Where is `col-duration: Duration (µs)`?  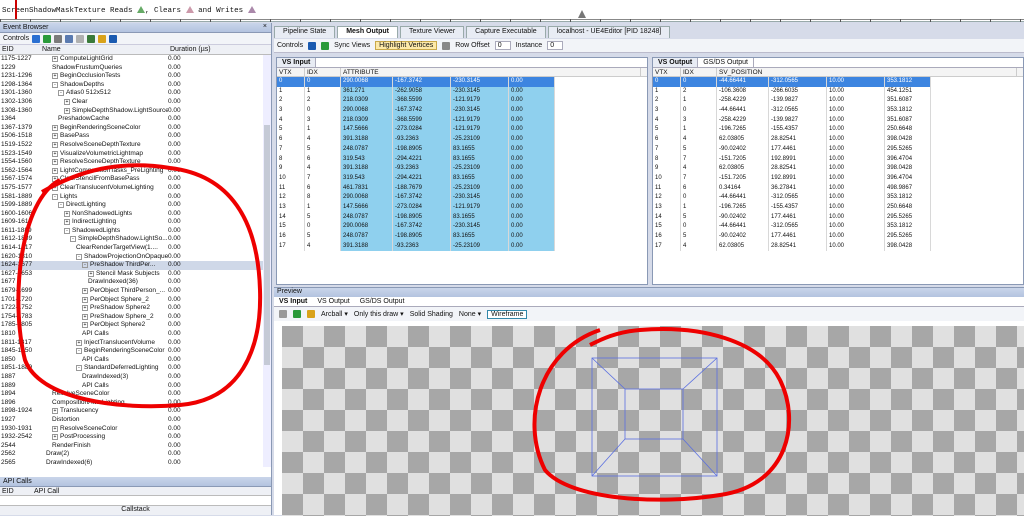
col-duration: Duration (µs) is located at coordinates (198, 49).